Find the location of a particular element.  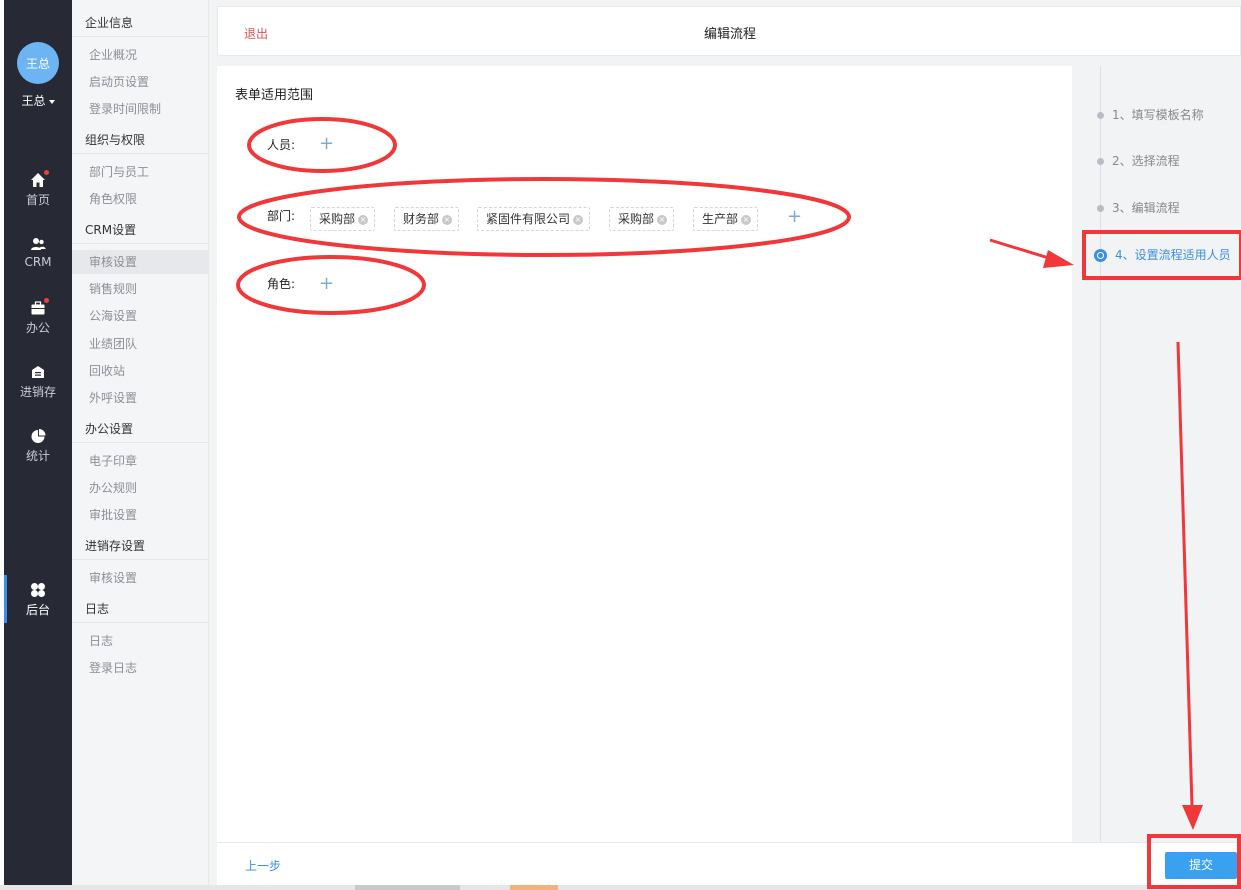

users-icon is located at coordinates (38, 244).